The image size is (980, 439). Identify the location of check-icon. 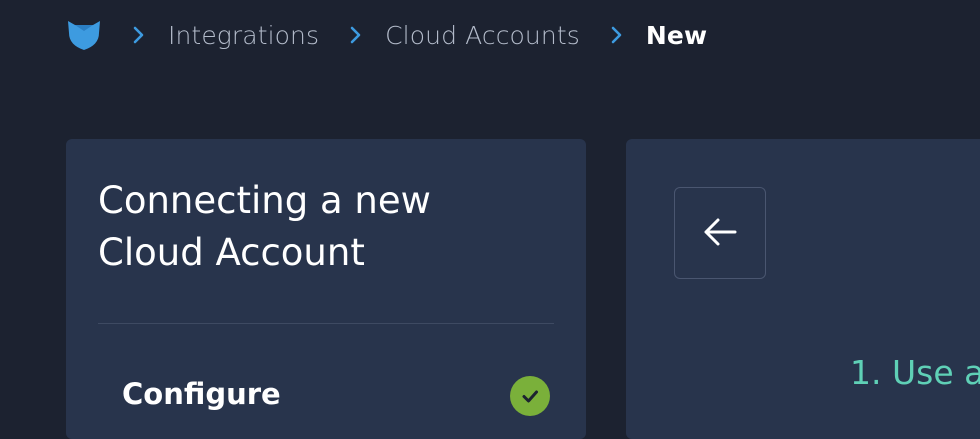
(530, 396).